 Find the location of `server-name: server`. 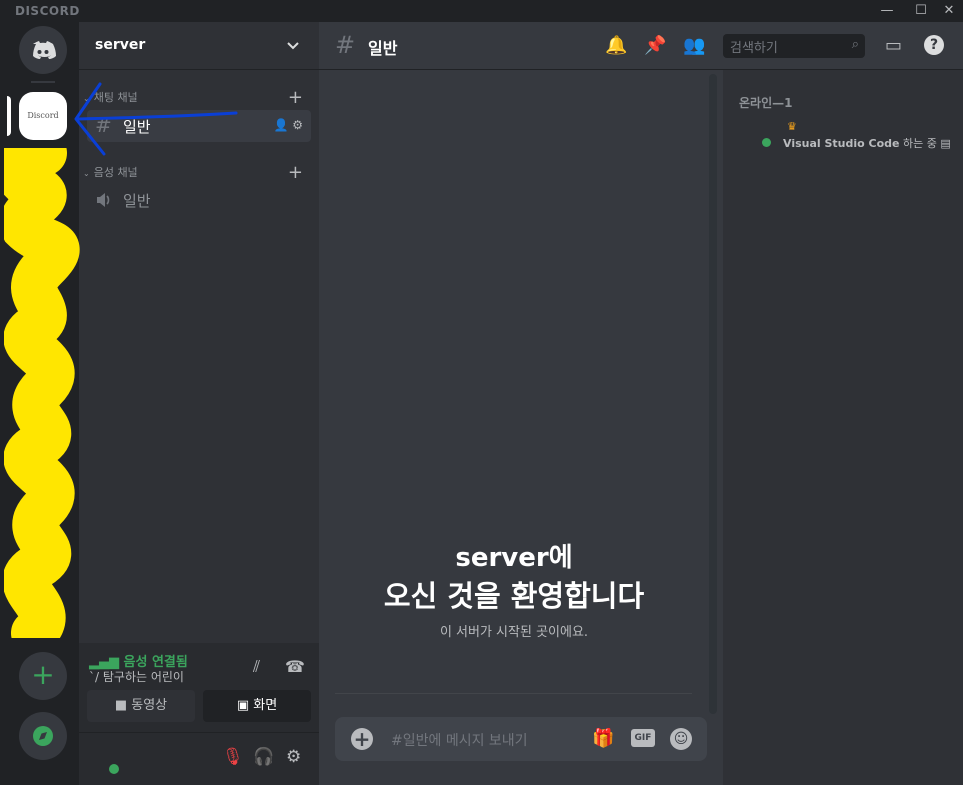

server-name: server is located at coordinates (120, 45).